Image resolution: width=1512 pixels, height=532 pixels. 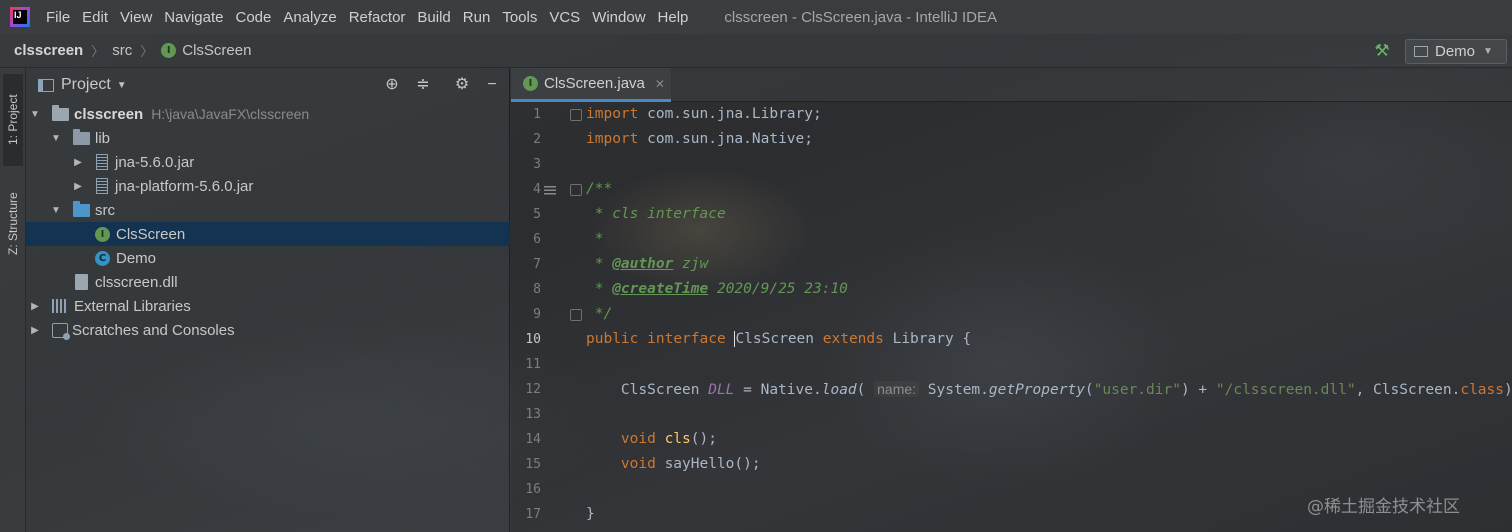 I want to click on line-number: 11, so click(x=533, y=364).